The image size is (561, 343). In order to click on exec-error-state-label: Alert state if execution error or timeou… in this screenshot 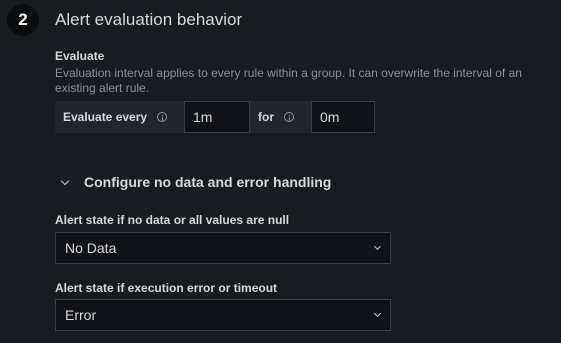, I will do `click(166, 288)`.